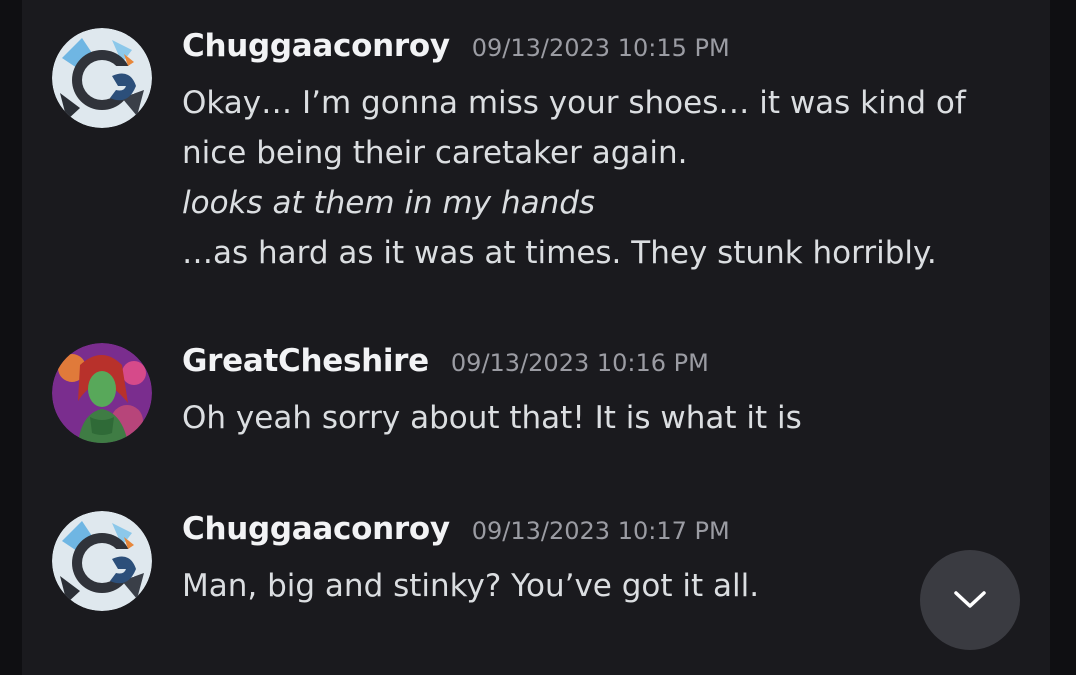  I want to click on username: GreatCheshire, so click(305, 361).